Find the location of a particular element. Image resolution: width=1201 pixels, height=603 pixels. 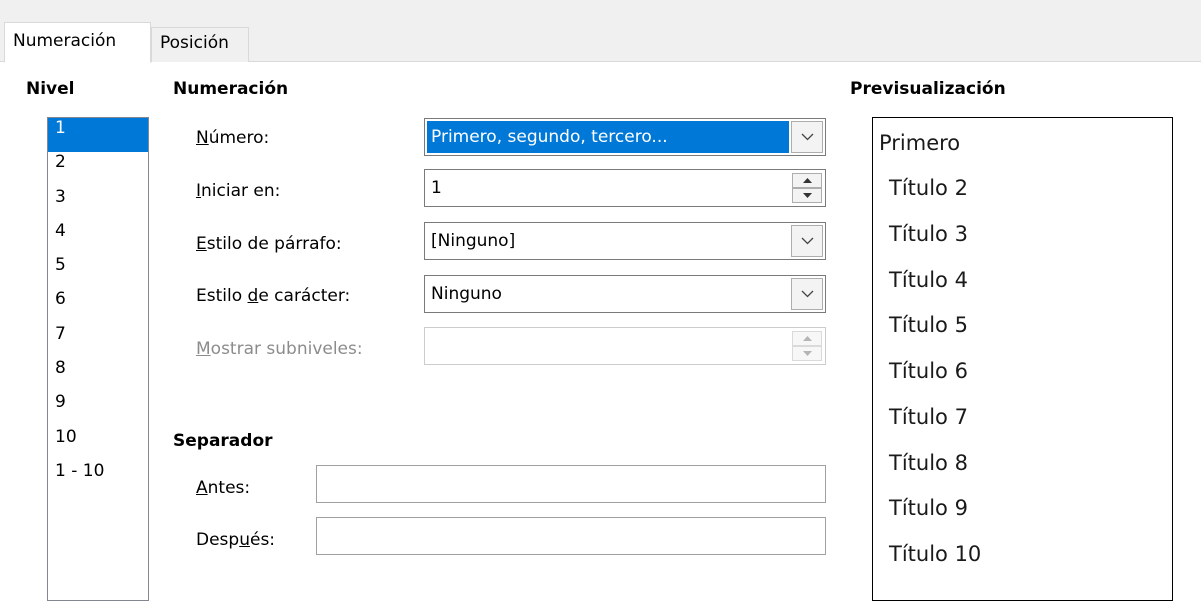

level-item-all: 1 - 10 is located at coordinates (98, 478).